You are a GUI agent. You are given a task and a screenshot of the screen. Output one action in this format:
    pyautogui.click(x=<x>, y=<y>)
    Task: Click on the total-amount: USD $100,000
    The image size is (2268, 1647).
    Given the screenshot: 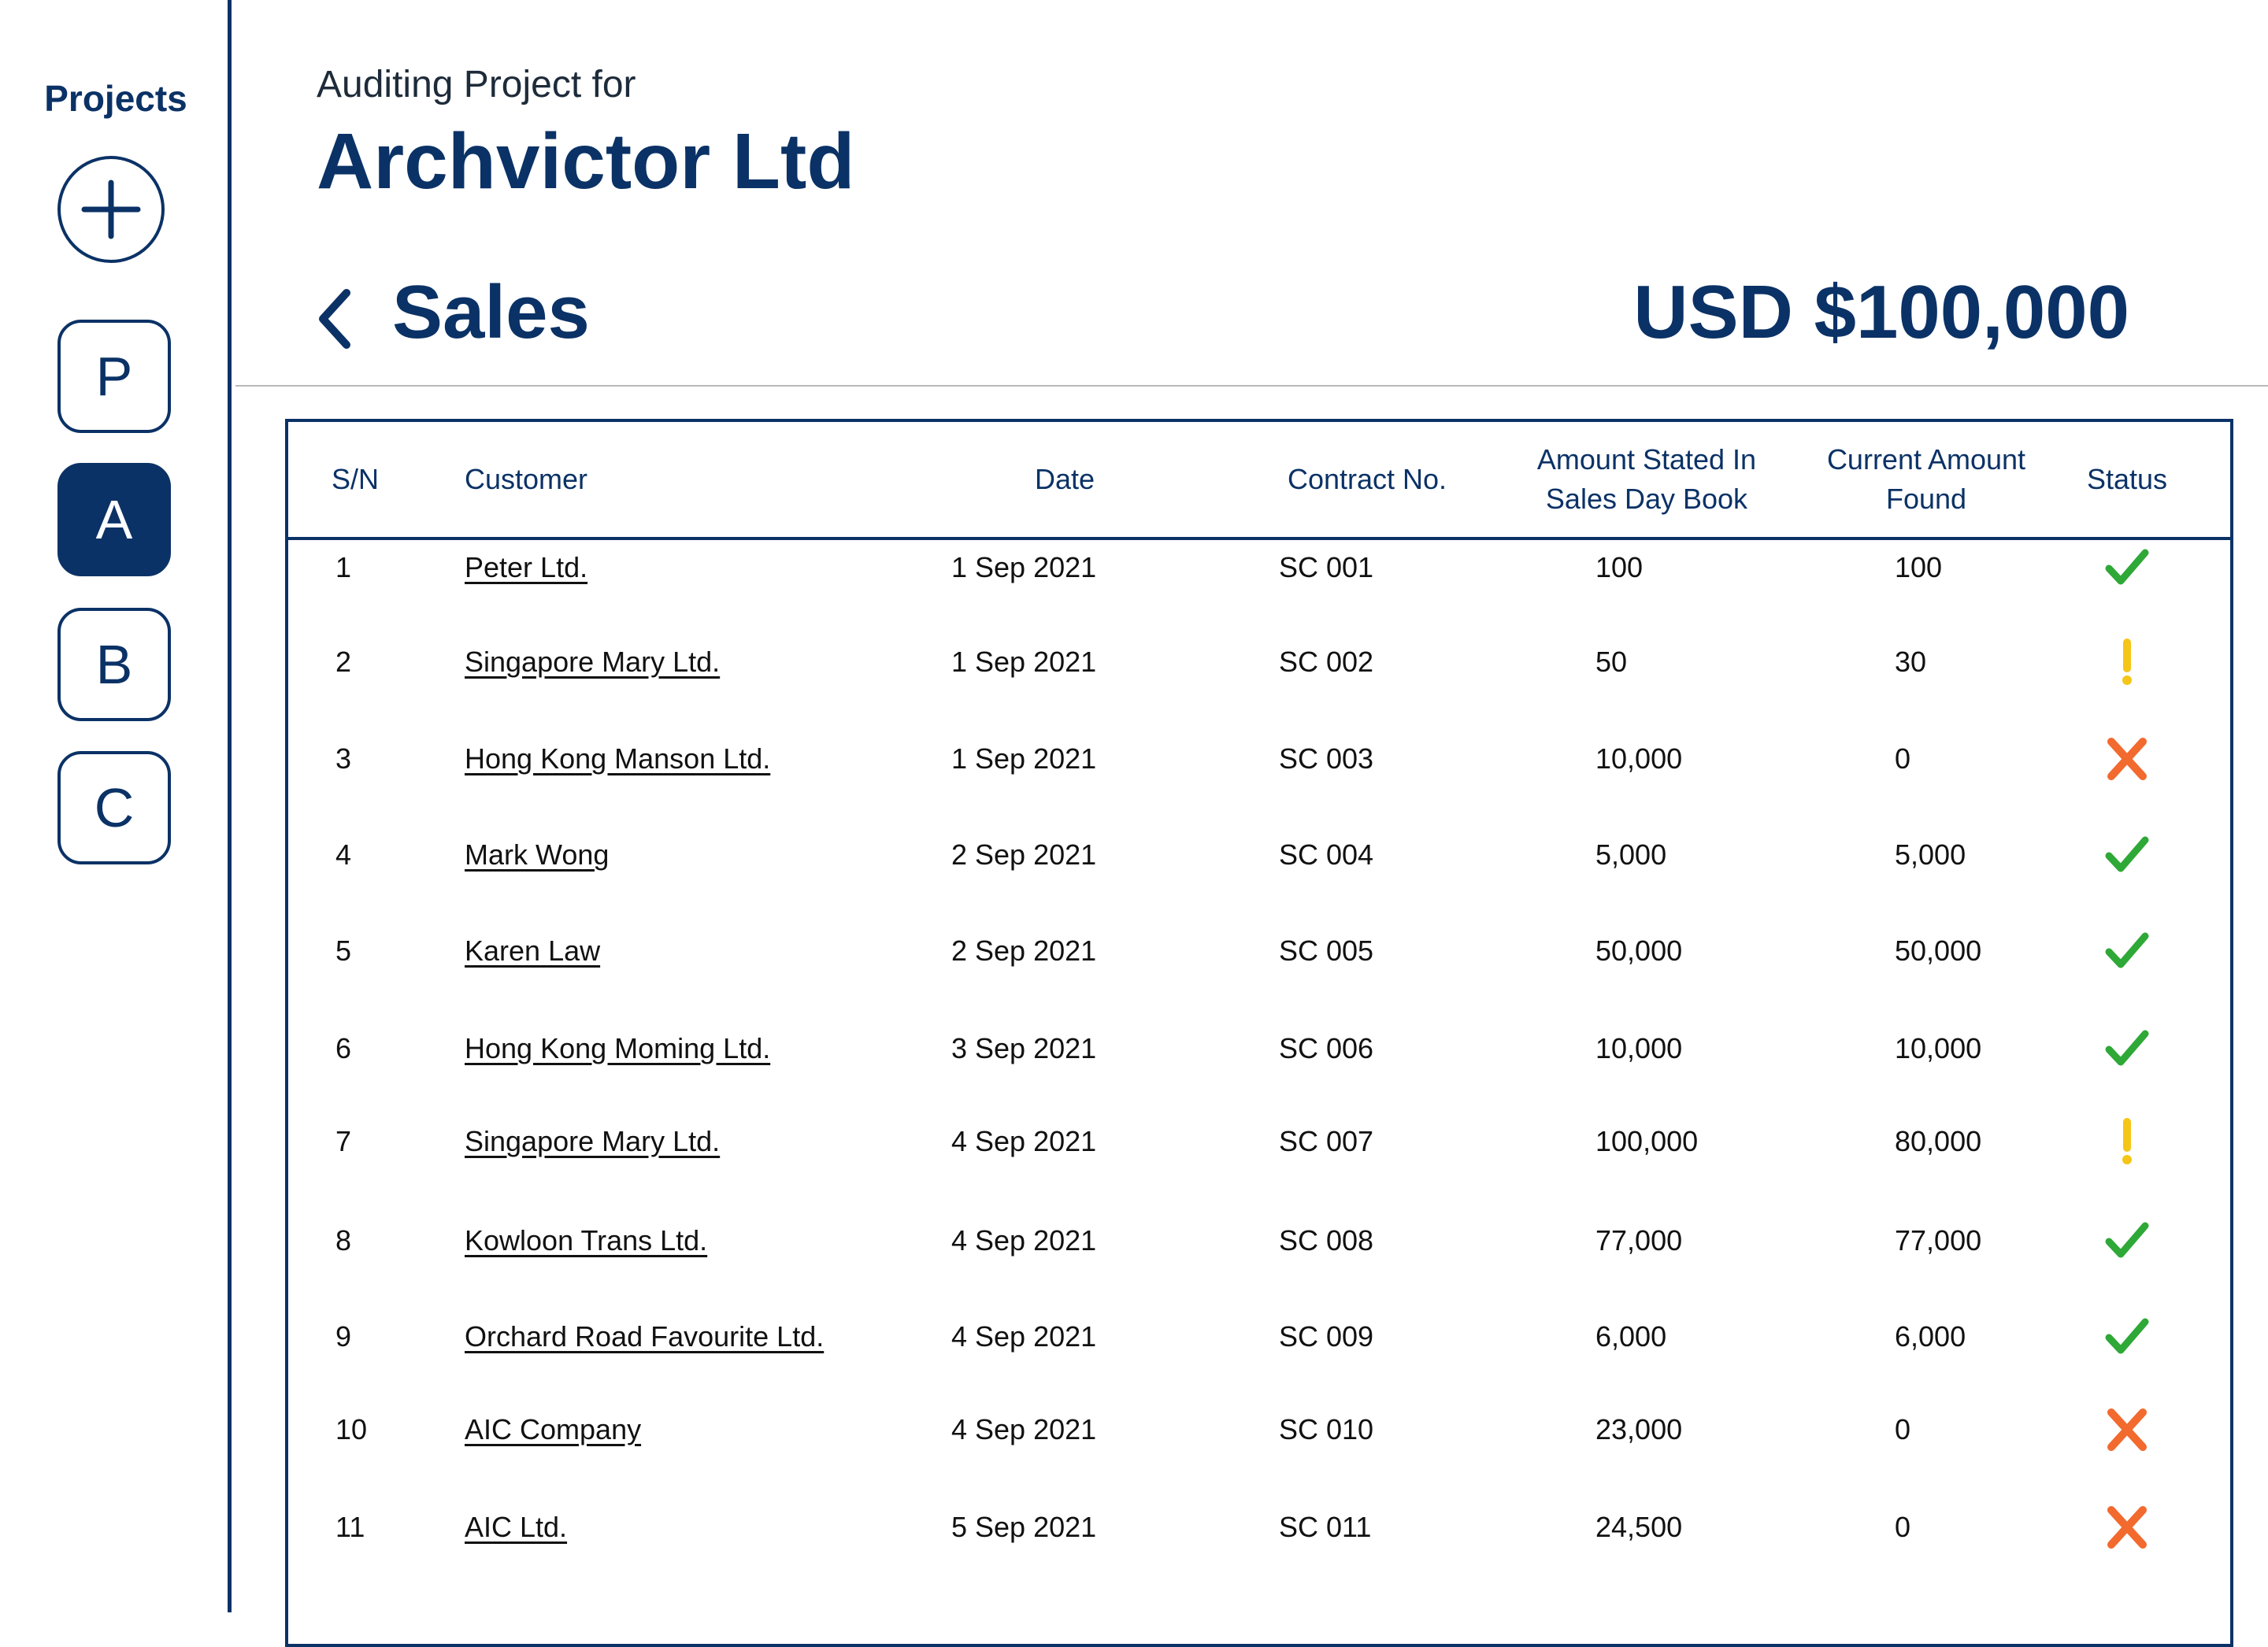 What is the action you would take?
    pyautogui.click(x=1881, y=312)
    